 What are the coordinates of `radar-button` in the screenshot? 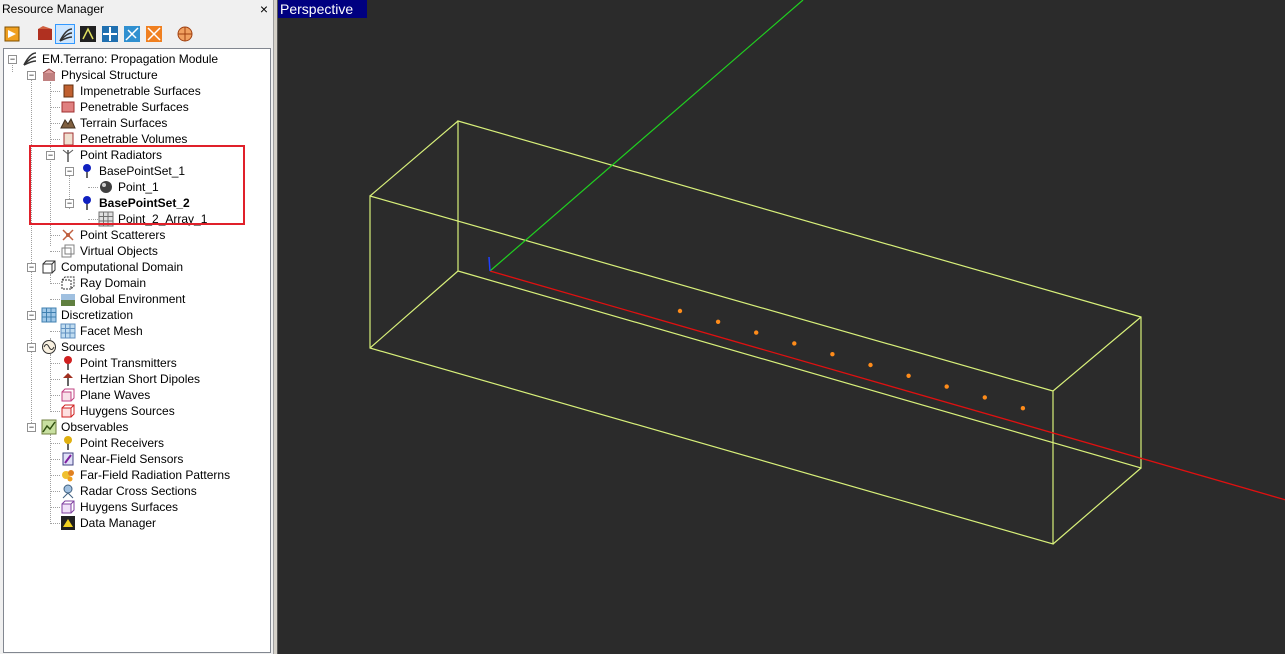 It's located at (132, 34).